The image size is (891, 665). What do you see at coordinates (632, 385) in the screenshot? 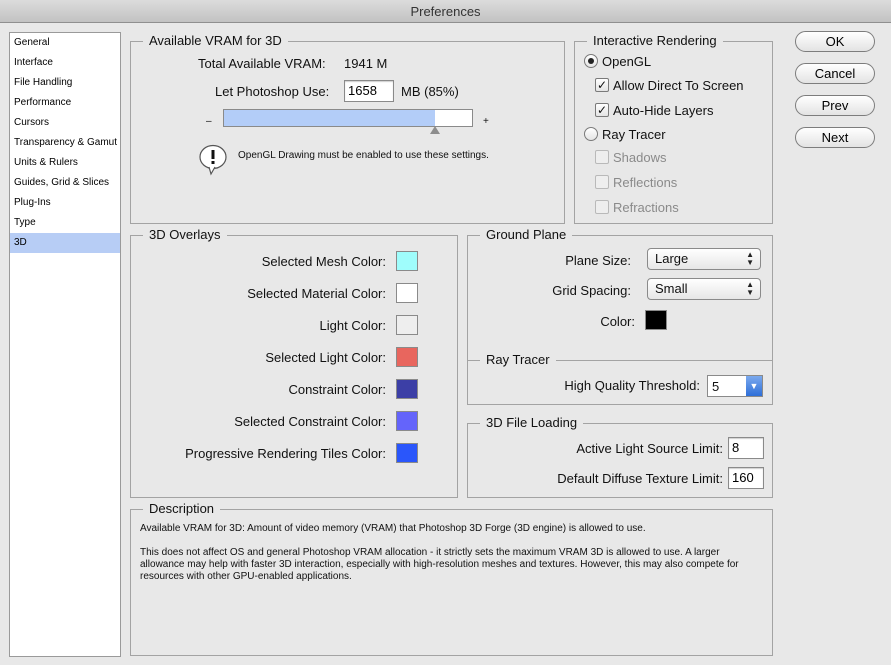
I see `high-quality-threshold-label: High Quality Threshold:` at bounding box center [632, 385].